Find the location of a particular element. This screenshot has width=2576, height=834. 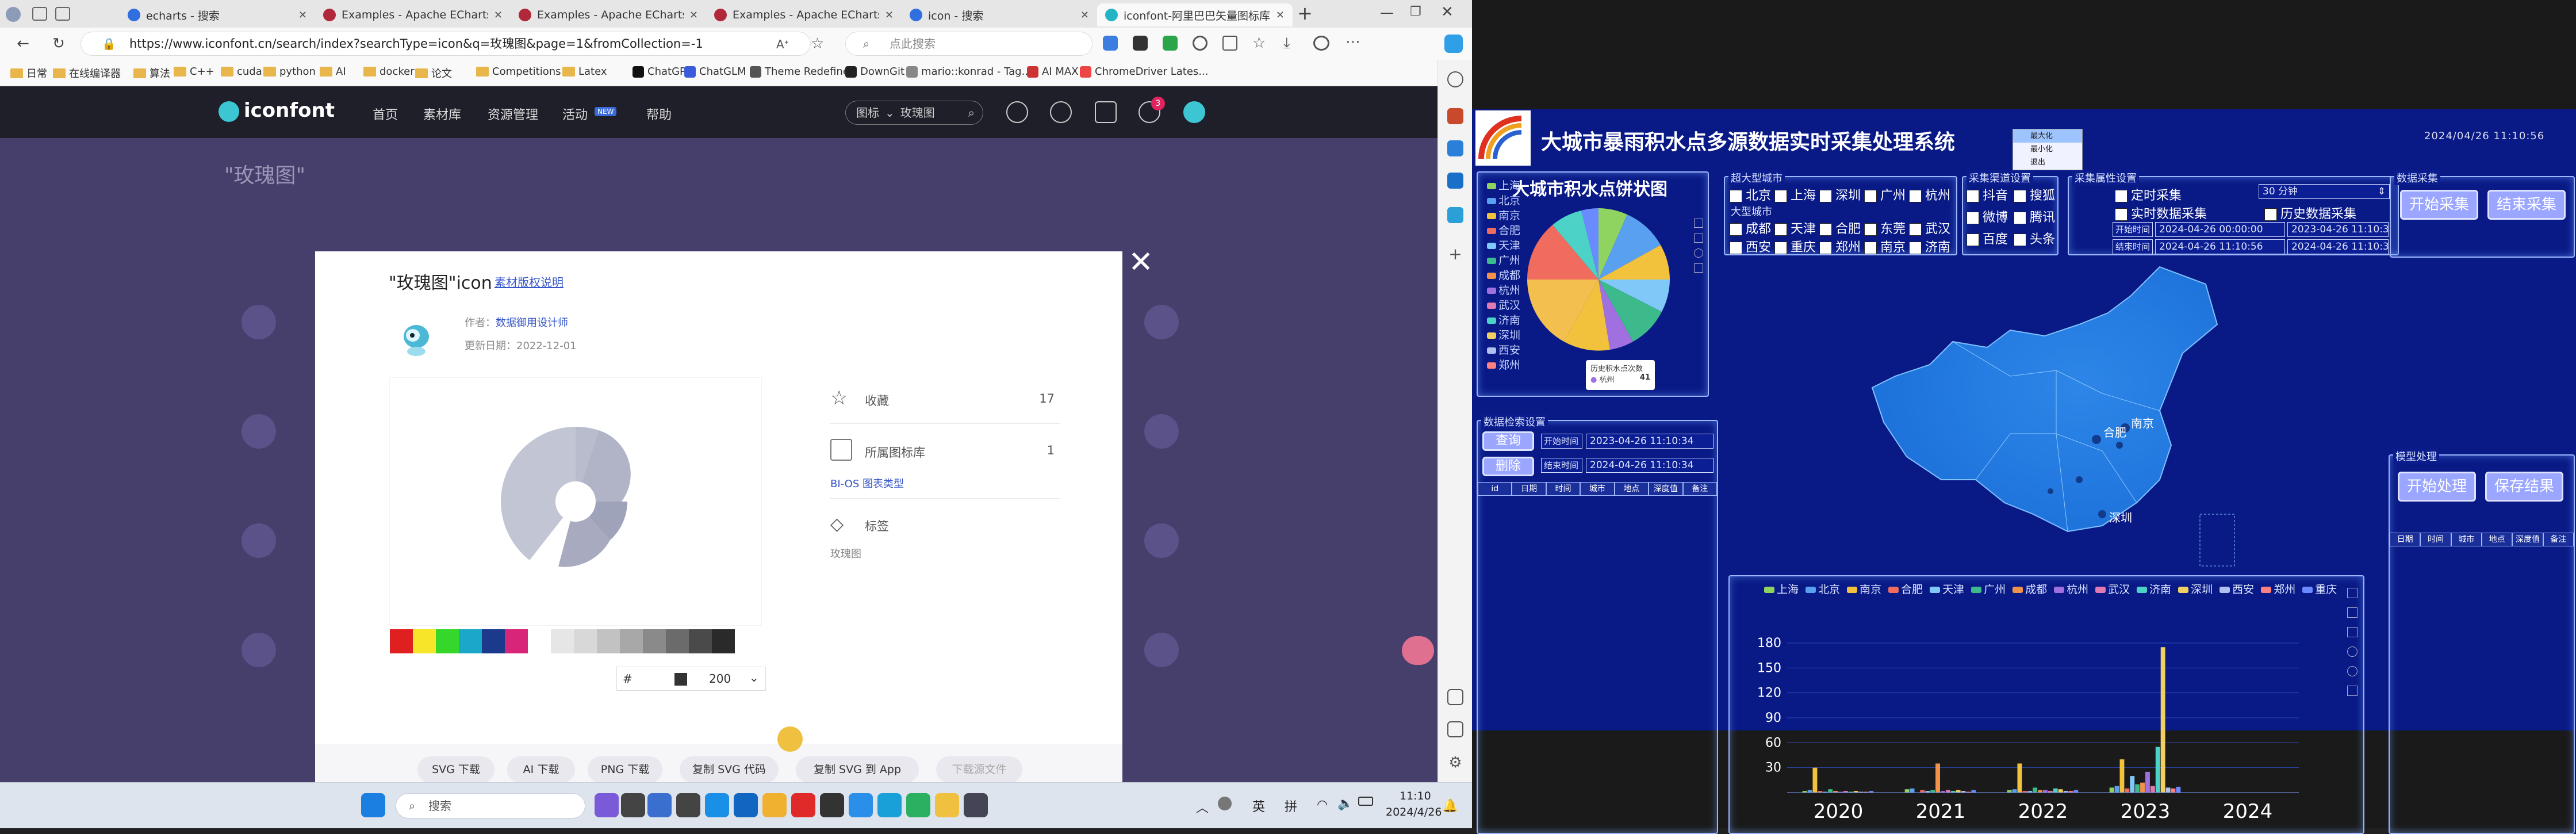

windows-start-icon is located at coordinates (373, 805).